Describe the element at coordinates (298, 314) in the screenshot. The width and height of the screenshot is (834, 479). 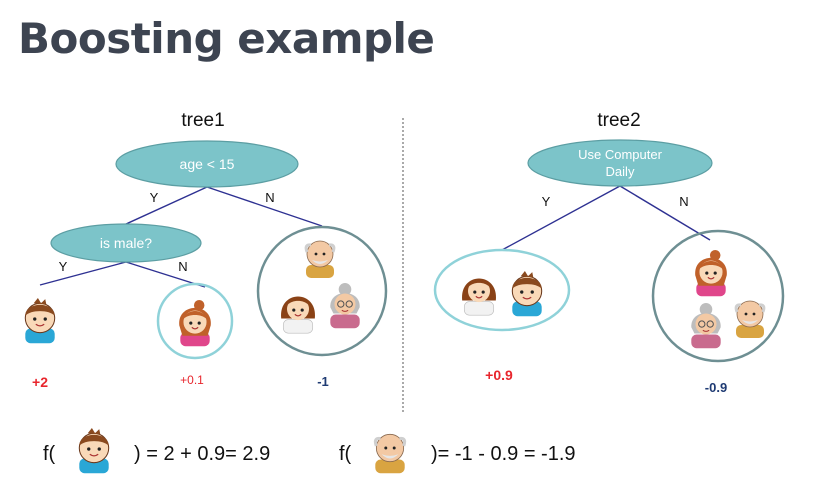
I see `tree1-leaf-mother-icon` at that location.